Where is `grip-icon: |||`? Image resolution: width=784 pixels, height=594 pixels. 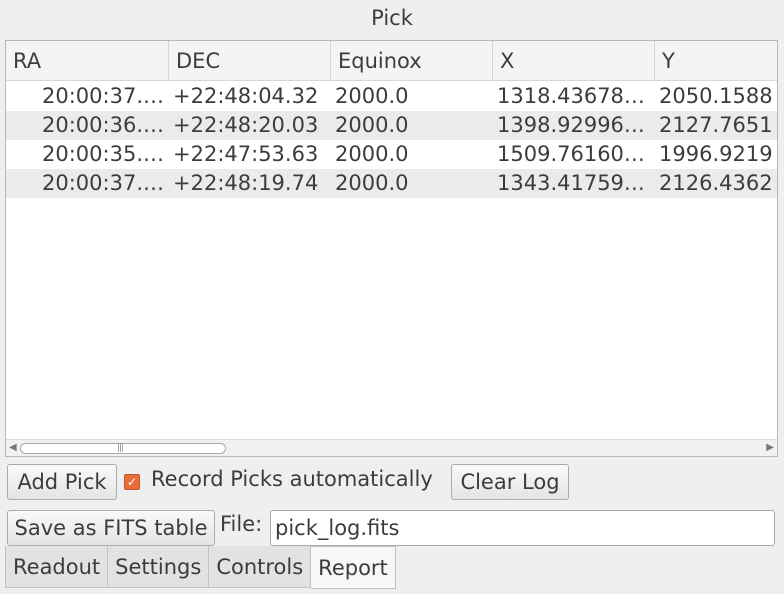
grip-icon: ||| is located at coordinates (120, 448).